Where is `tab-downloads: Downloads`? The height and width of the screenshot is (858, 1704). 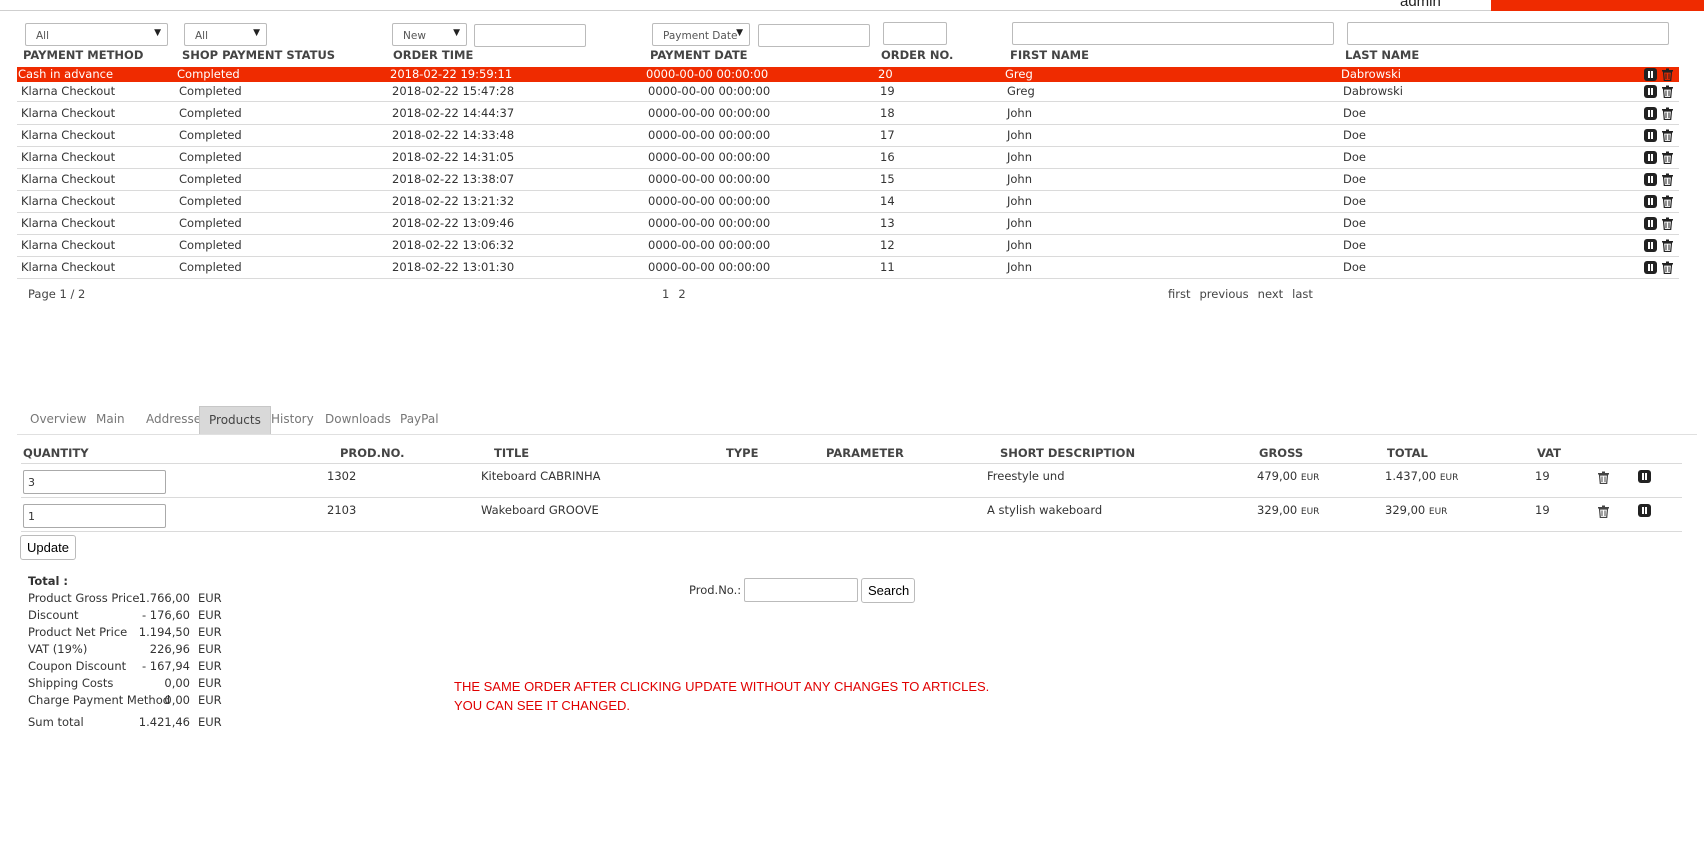 tab-downloads: Downloads is located at coordinates (358, 419).